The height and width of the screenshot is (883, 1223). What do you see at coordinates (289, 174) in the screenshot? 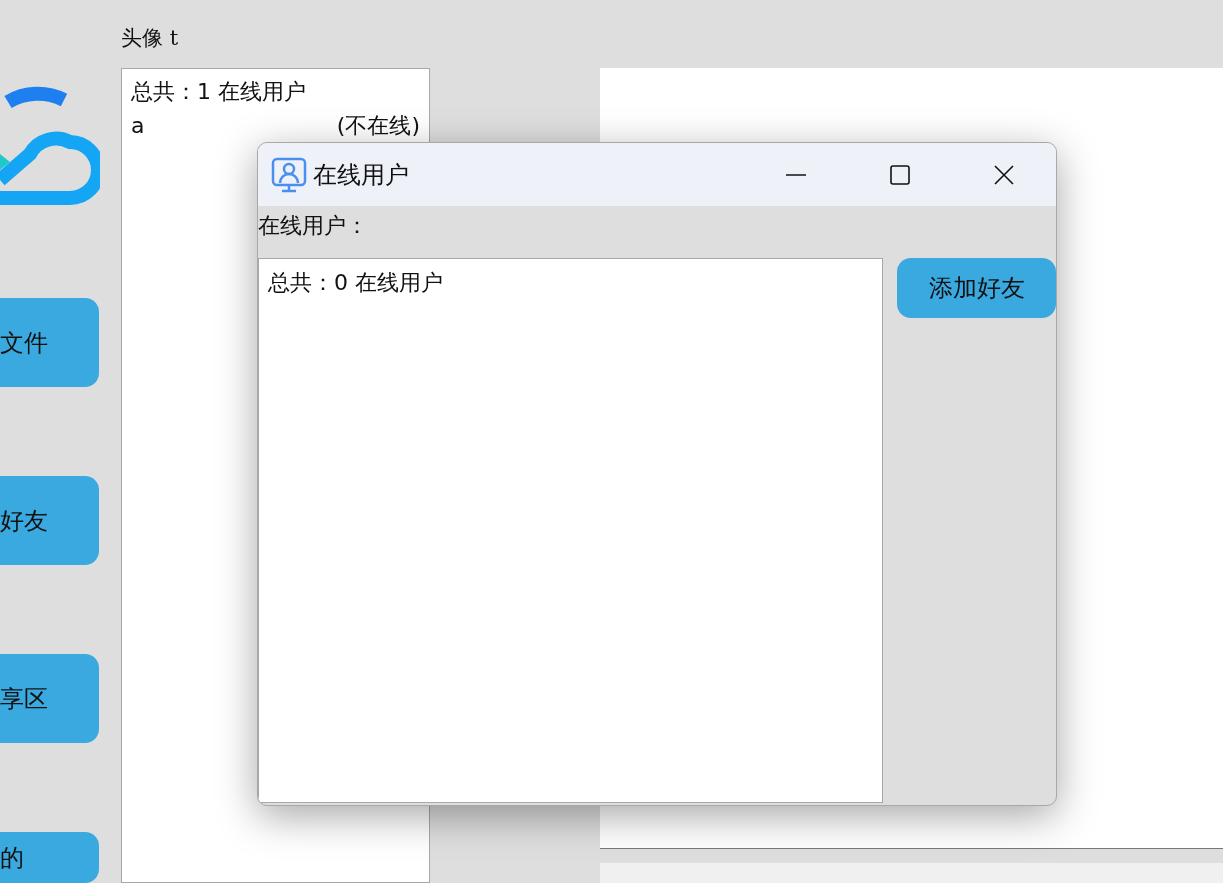
I see `user-monitor-icon` at bounding box center [289, 174].